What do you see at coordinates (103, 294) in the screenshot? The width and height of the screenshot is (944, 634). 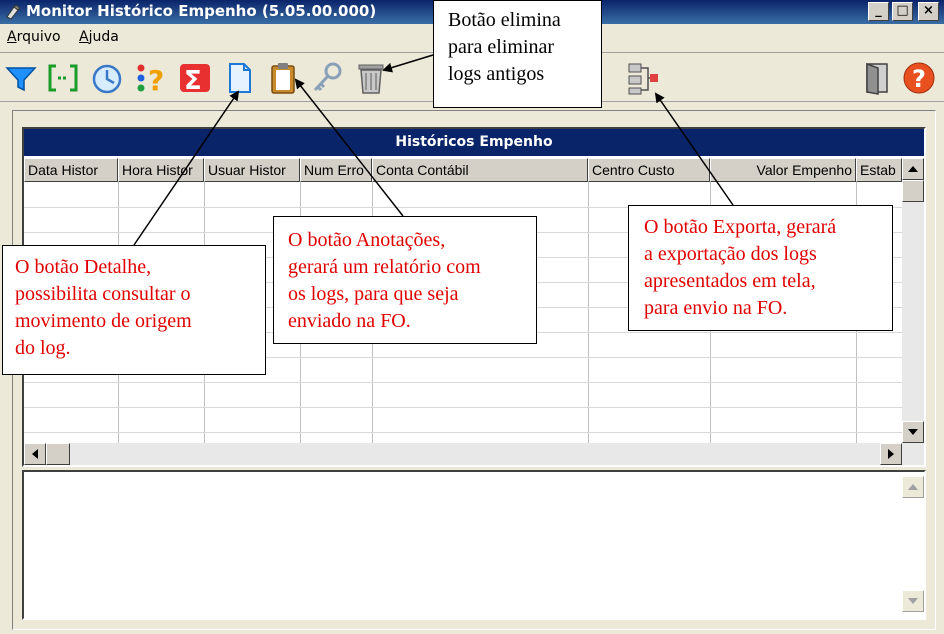 I see `callout-line: possibilita consultar o` at bounding box center [103, 294].